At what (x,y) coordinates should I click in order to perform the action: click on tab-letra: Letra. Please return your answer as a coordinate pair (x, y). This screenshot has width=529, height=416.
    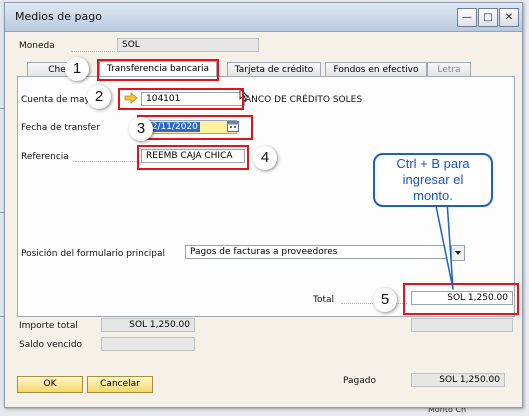
    Looking at the image, I should click on (449, 69).